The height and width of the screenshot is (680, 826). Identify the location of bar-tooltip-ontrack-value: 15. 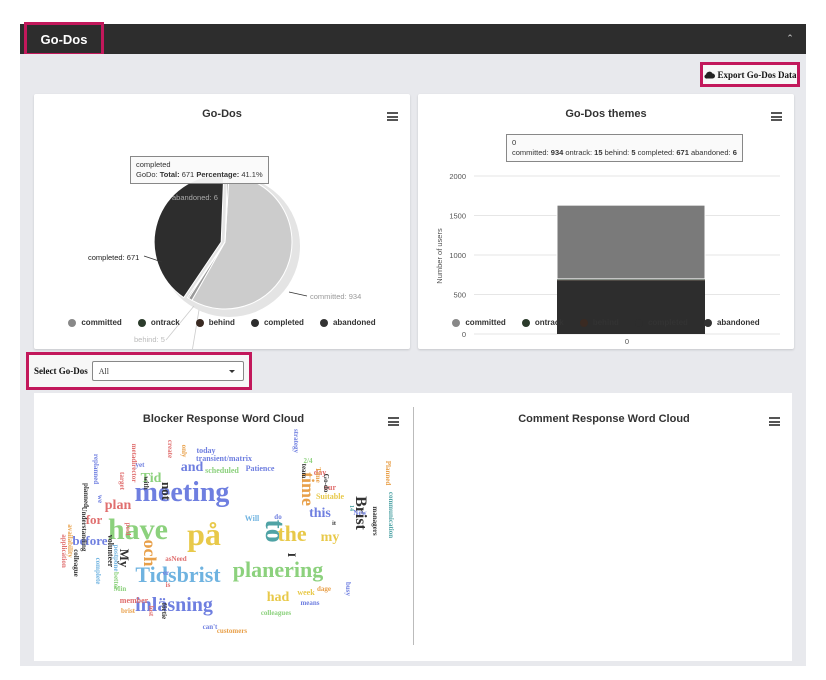
(598, 153).